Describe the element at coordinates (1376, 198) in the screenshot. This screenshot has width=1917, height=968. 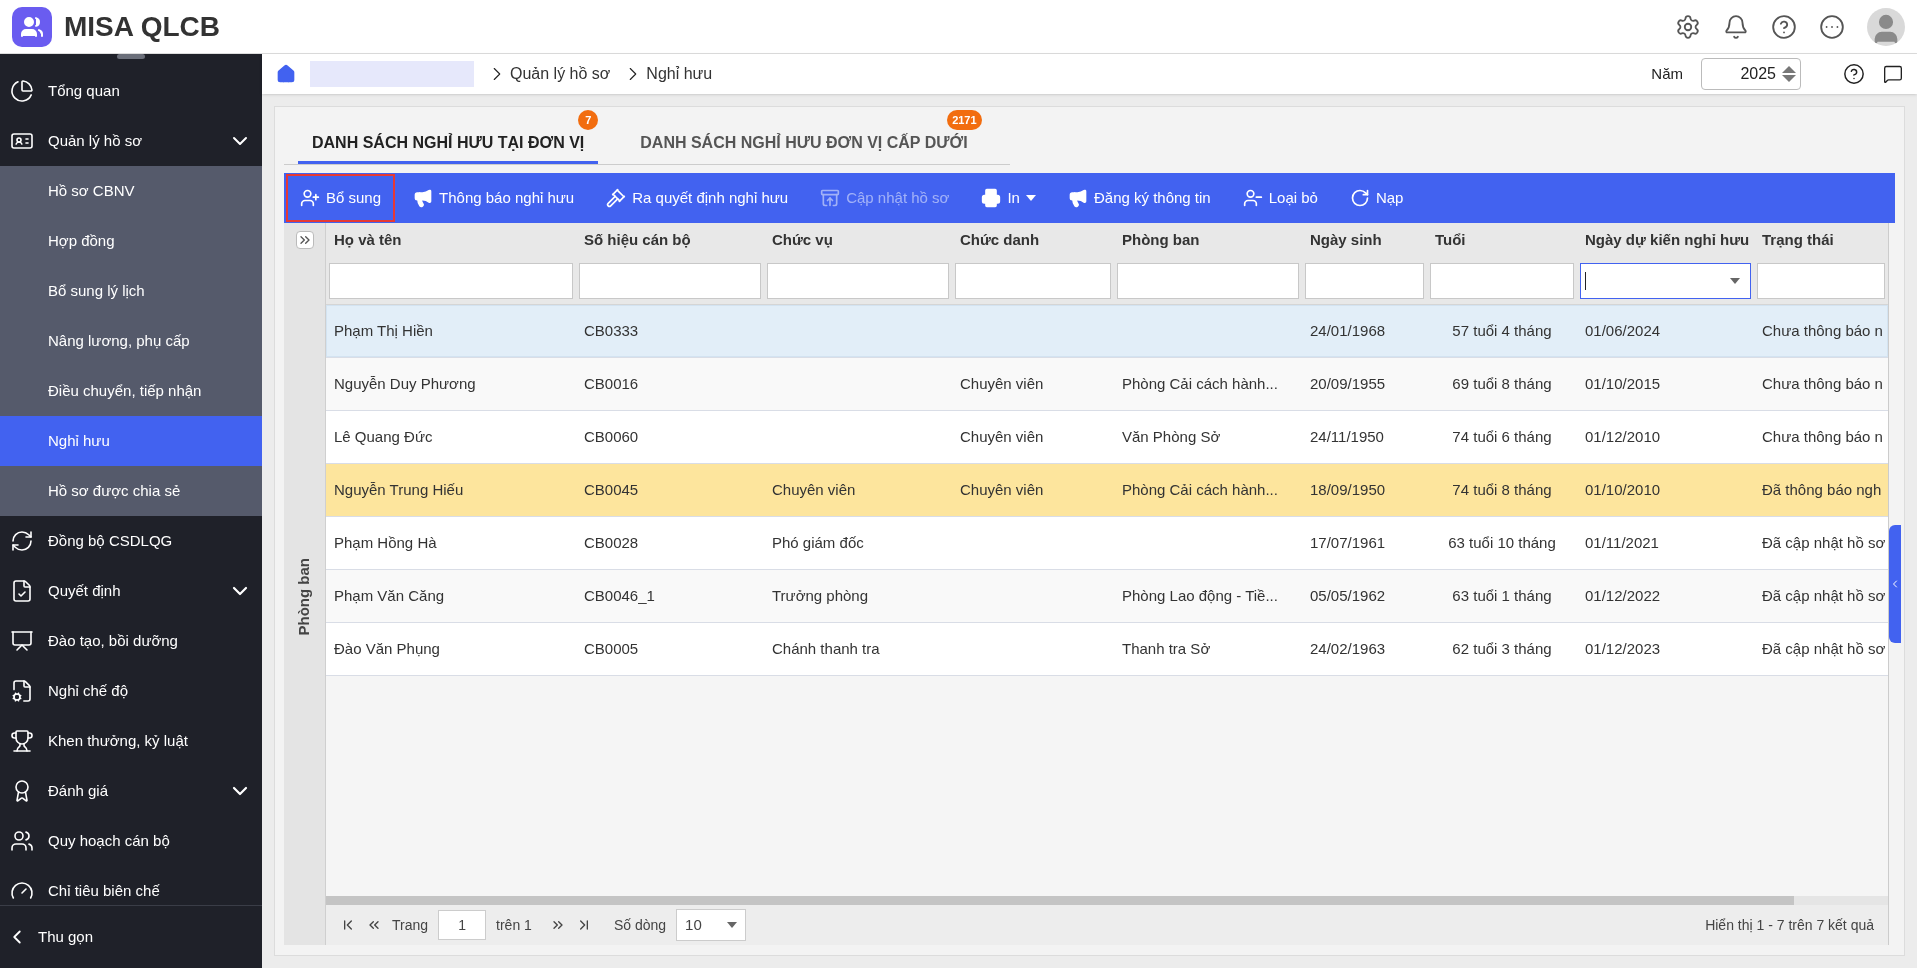
I see `toolbar-button: Nạp` at that location.